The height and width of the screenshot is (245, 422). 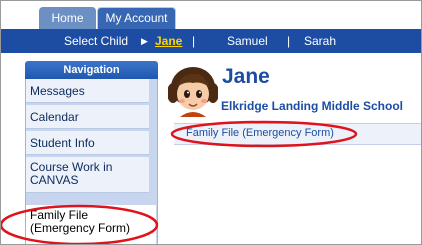 What do you see at coordinates (320, 41) in the screenshot?
I see `child-link-sarah: Sarah` at bounding box center [320, 41].